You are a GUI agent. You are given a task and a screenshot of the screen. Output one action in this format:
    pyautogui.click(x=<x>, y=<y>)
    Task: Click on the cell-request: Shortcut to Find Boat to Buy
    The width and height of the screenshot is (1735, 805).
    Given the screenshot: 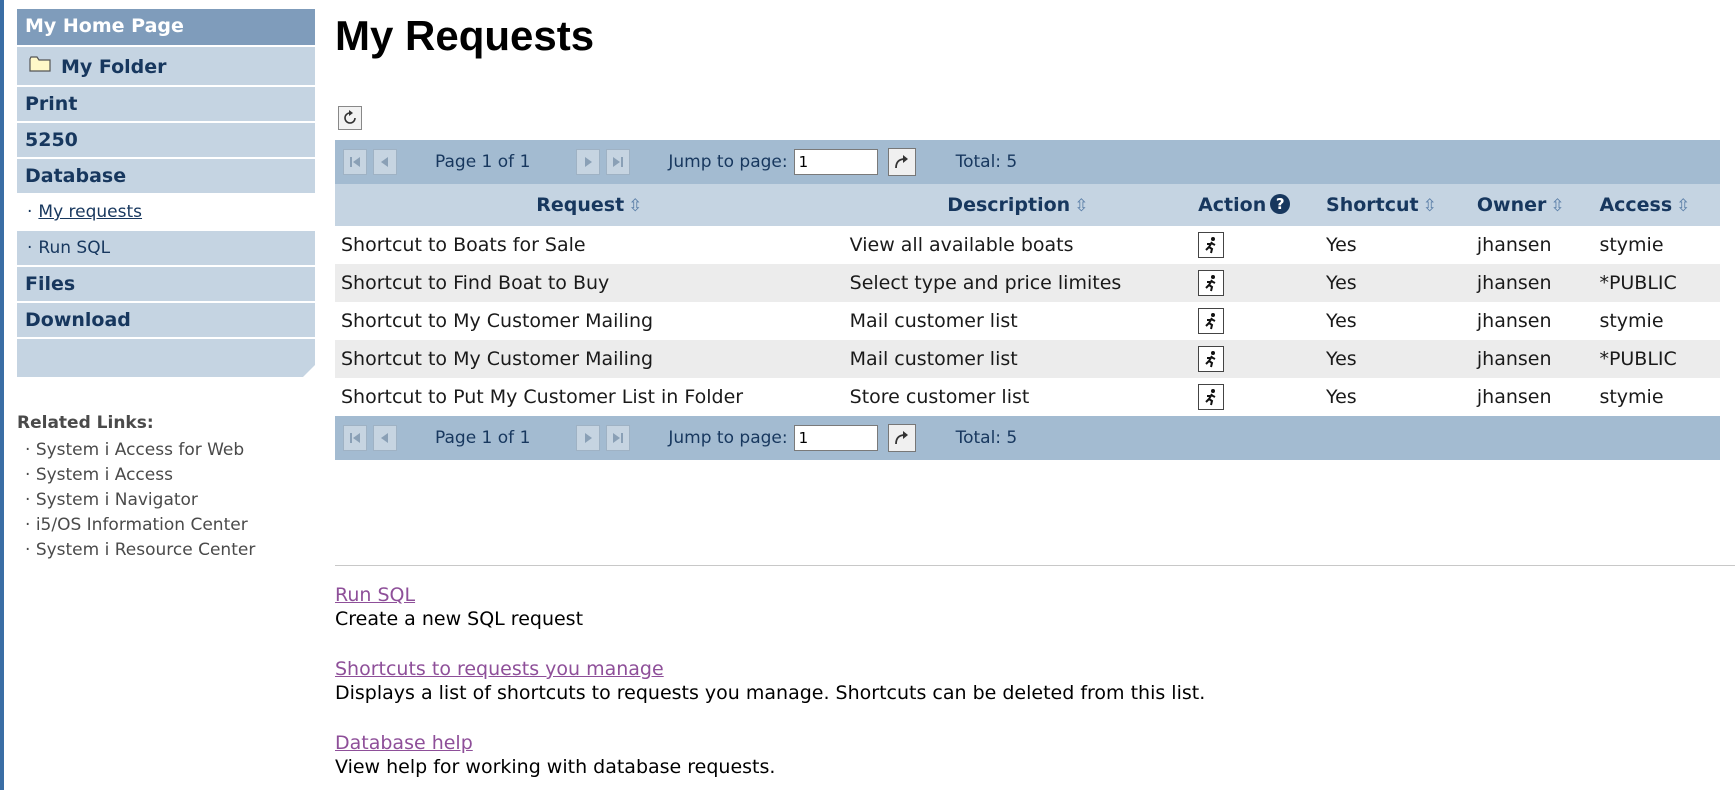 What is the action you would take?
    pyautogui.click(x=589, y=283)
    